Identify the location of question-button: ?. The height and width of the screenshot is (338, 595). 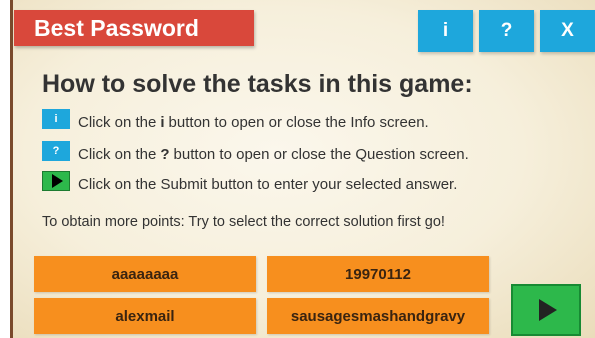
(506, 31).